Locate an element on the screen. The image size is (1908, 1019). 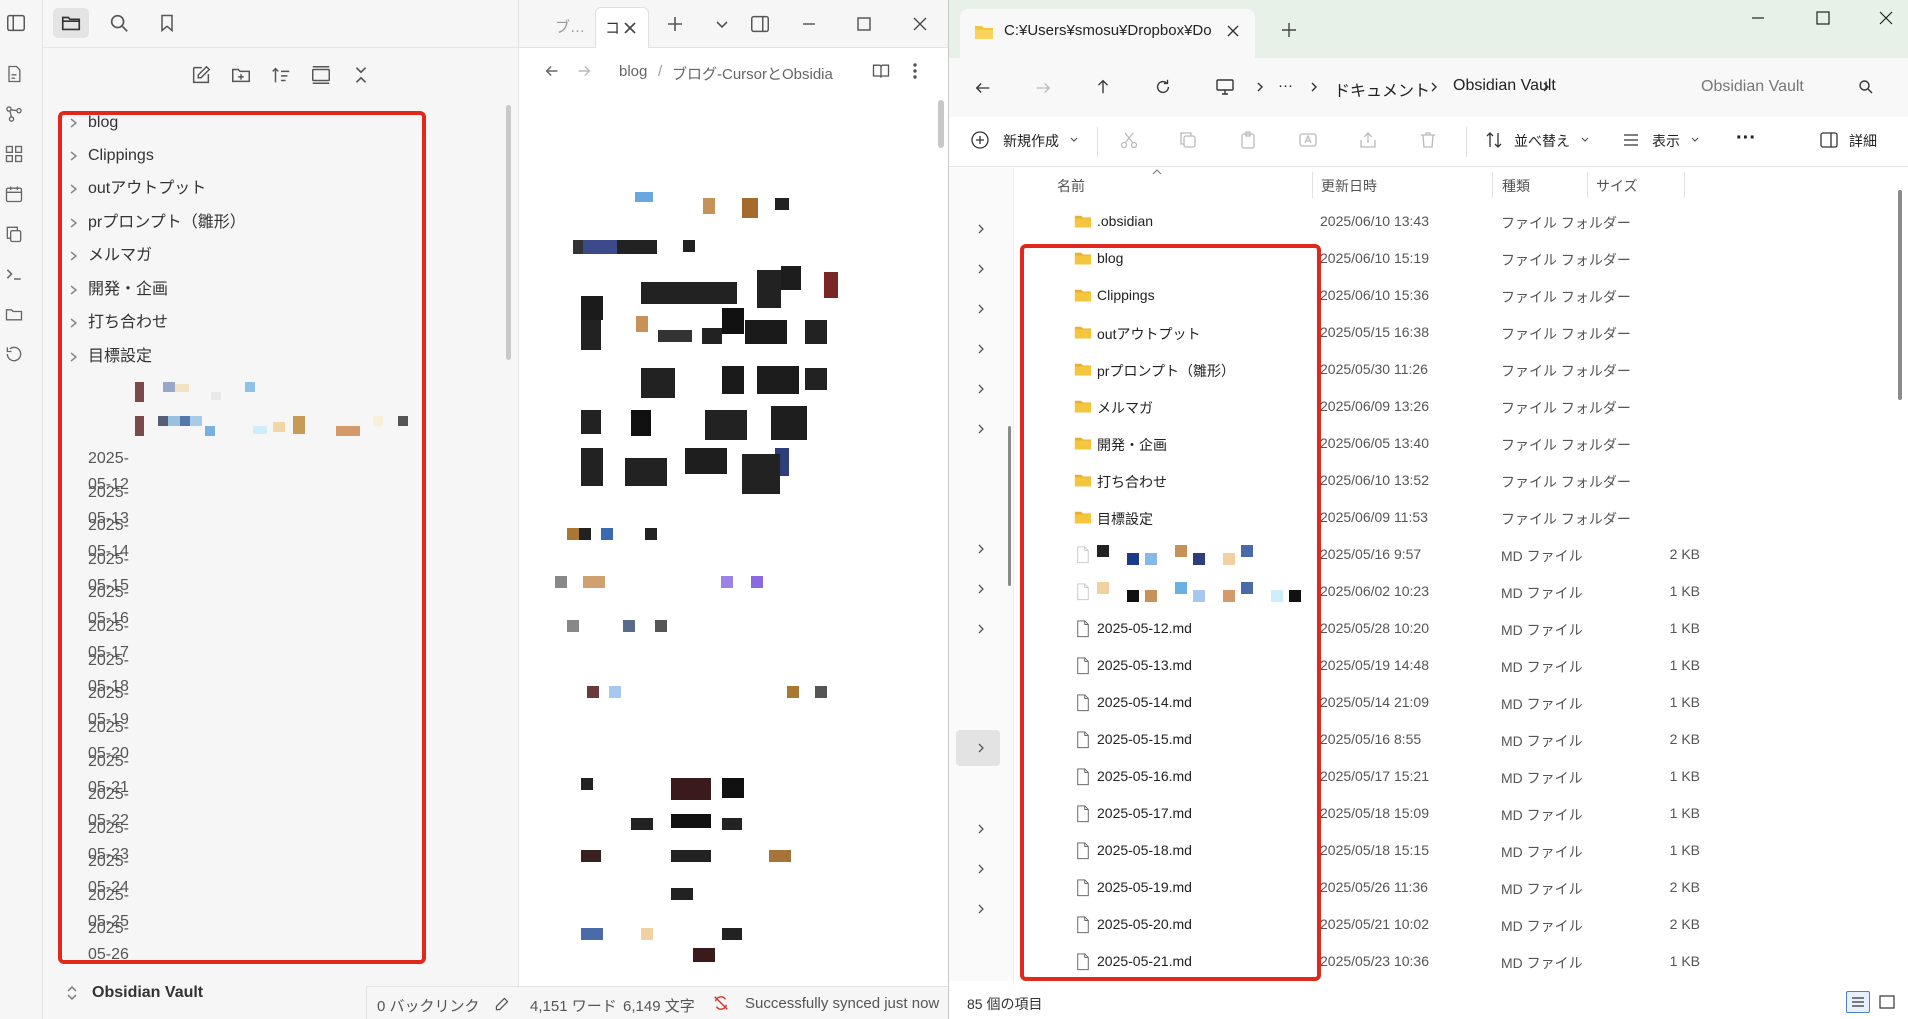
nav-item-selected is located at coordinates (978, 748).